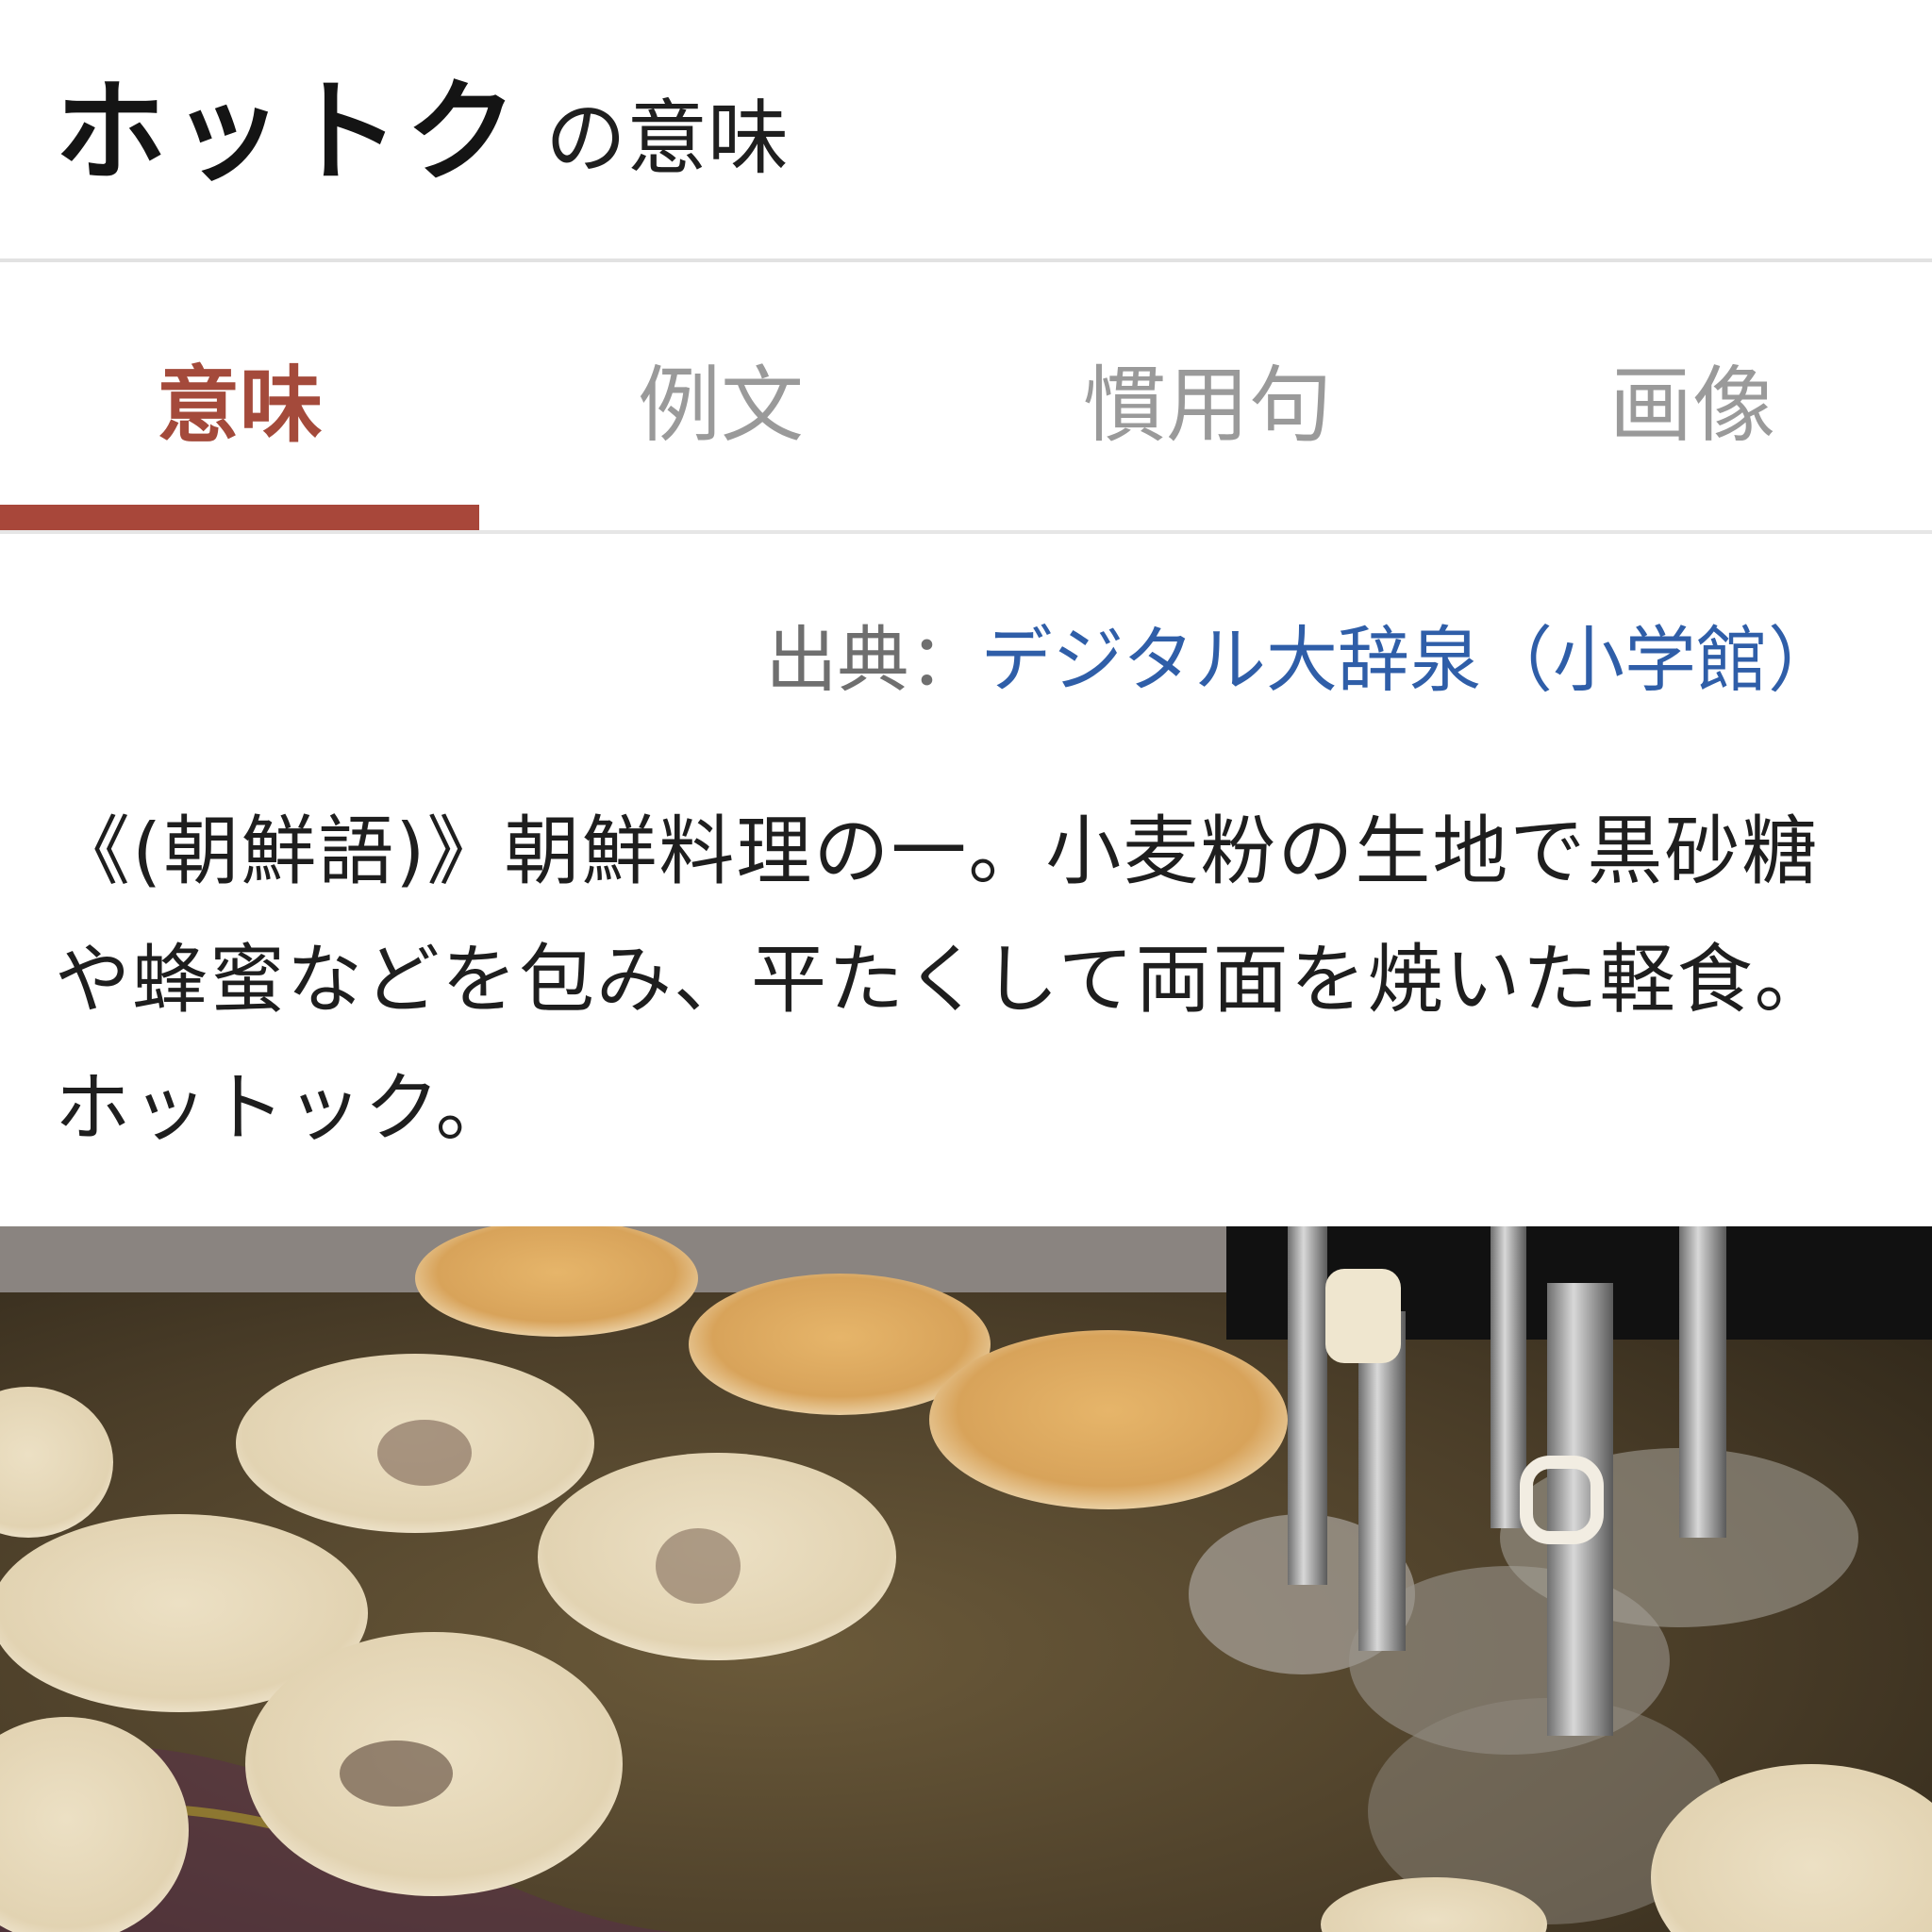 This screenshot has width=1932, height=1932. Describe the element at coordinates (1692, 398) in the screenshot. I see `tab-images: 画像` at that location.